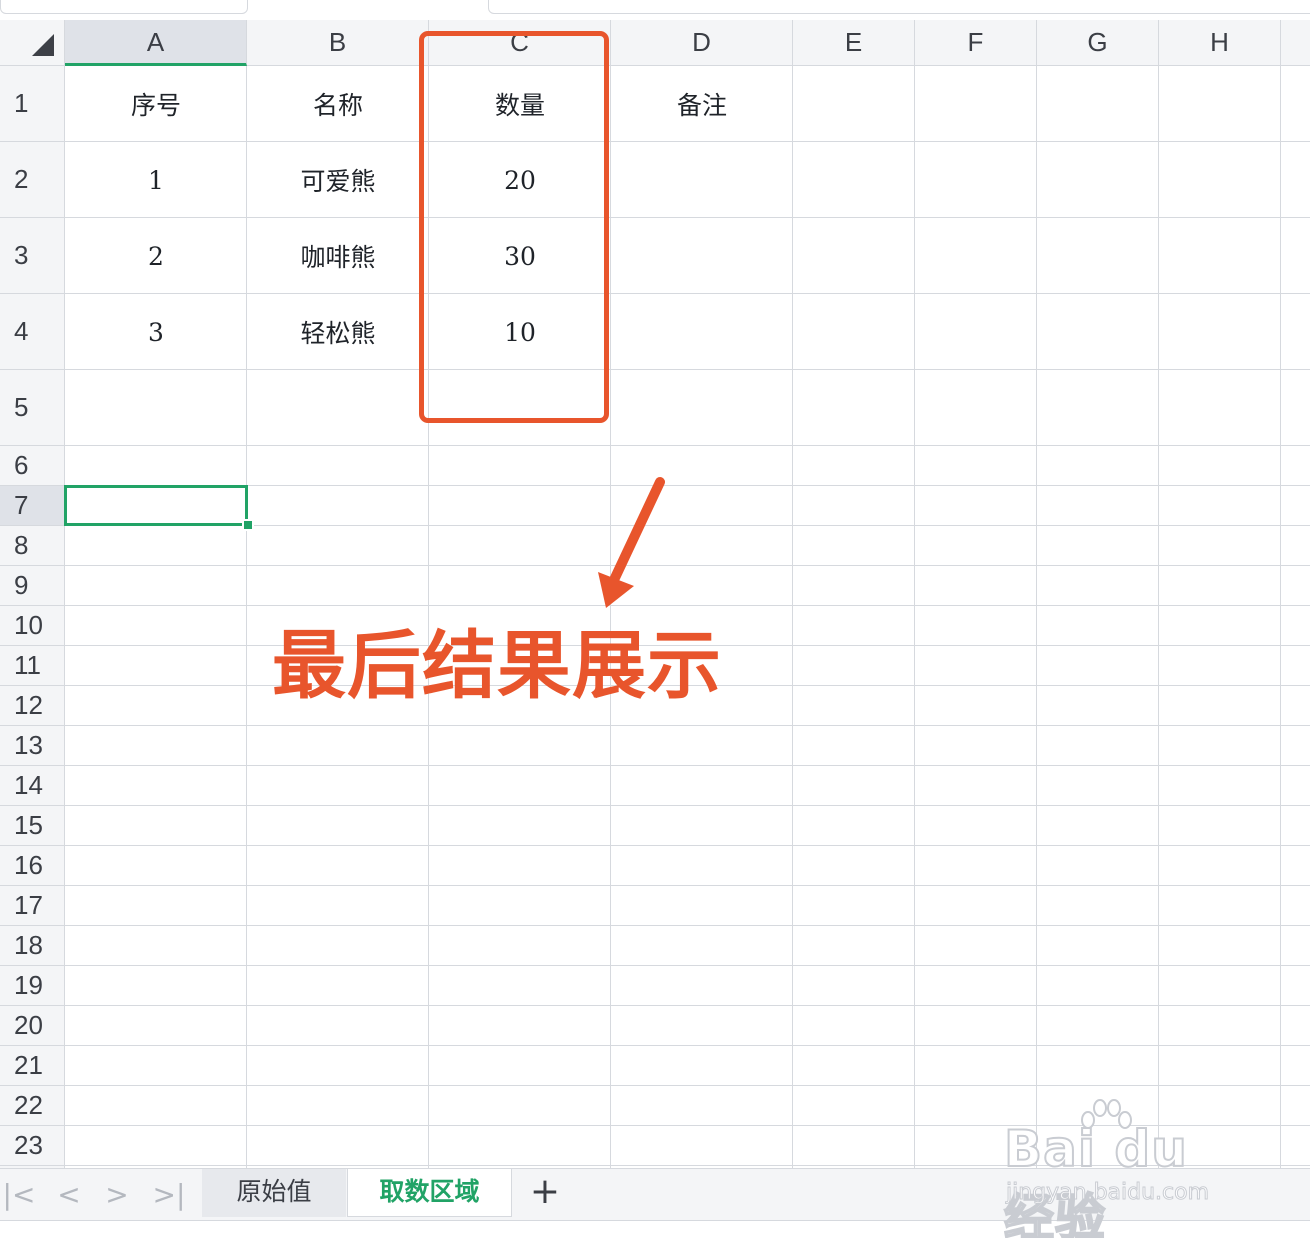 The width and height of the screenshot is (1310, 1238). Describe the element at coordinates (274, 1193) in the screenshot. I see `sheet-tab-original: 原始值` at that location.